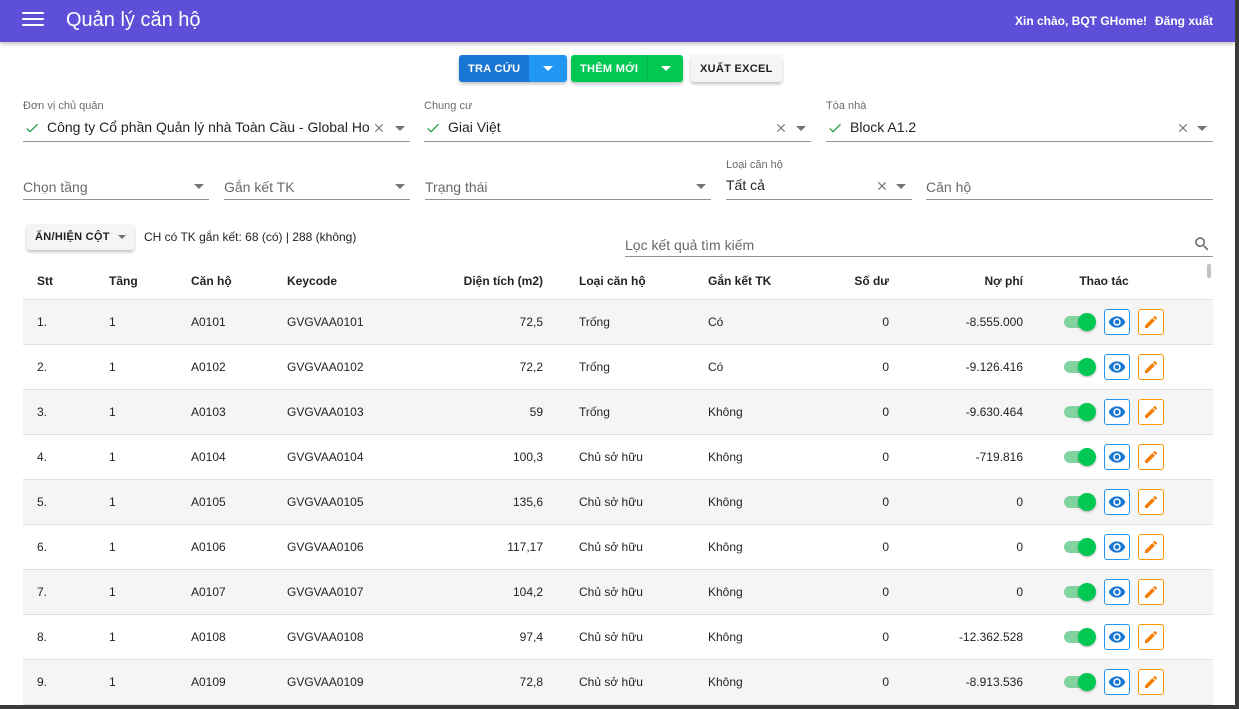 The height and width of the screenshot is (709, 1239). I want to click on search-icon, so click(1202, 244).